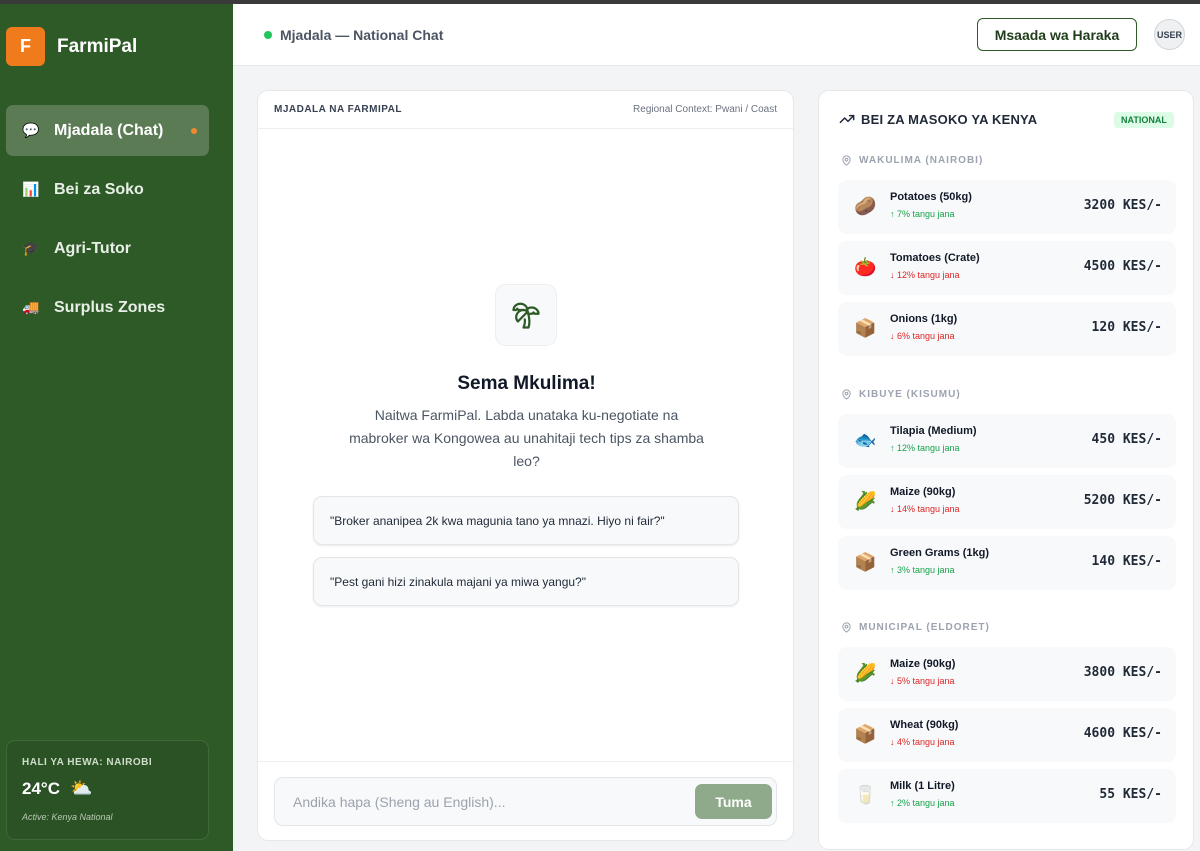 The image size is (1200, 851). I want to click on partly-cloudy-icon: ⛅, so click(81, 788).